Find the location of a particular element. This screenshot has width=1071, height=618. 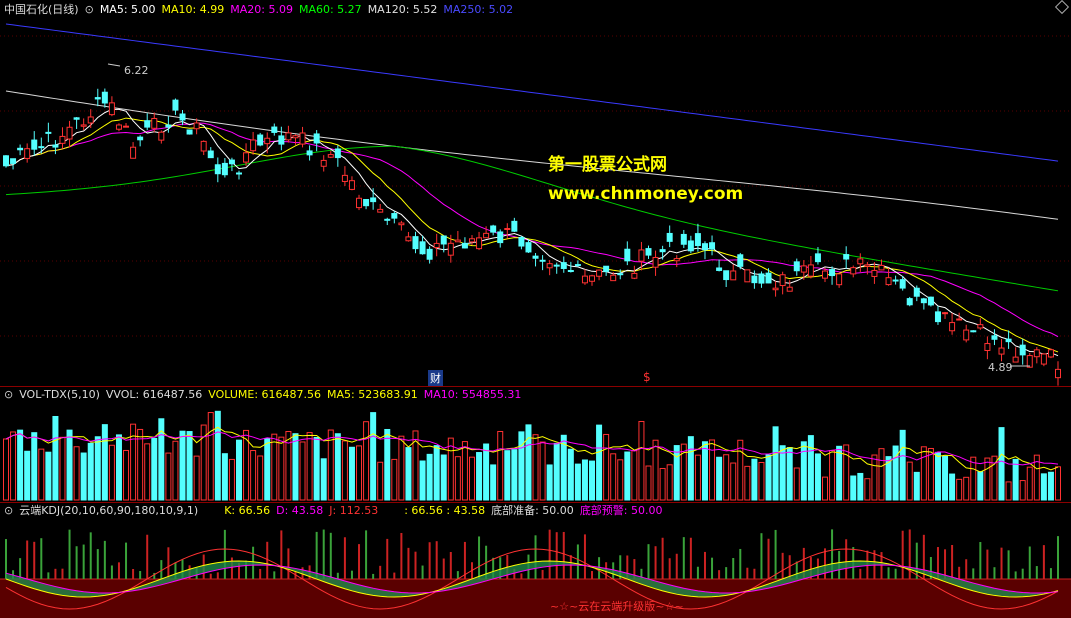

dividend-marker: $ is located at coordinates (647, 377).